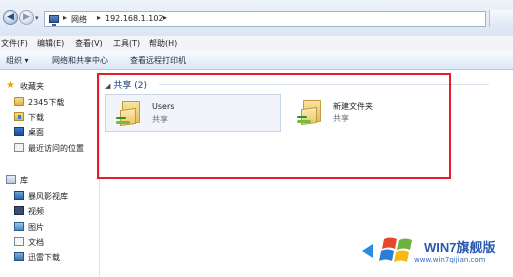  What do you see at coordinates (19, 210) in the screenshot?
I see `video-icon` at bounding box center [19, 210].